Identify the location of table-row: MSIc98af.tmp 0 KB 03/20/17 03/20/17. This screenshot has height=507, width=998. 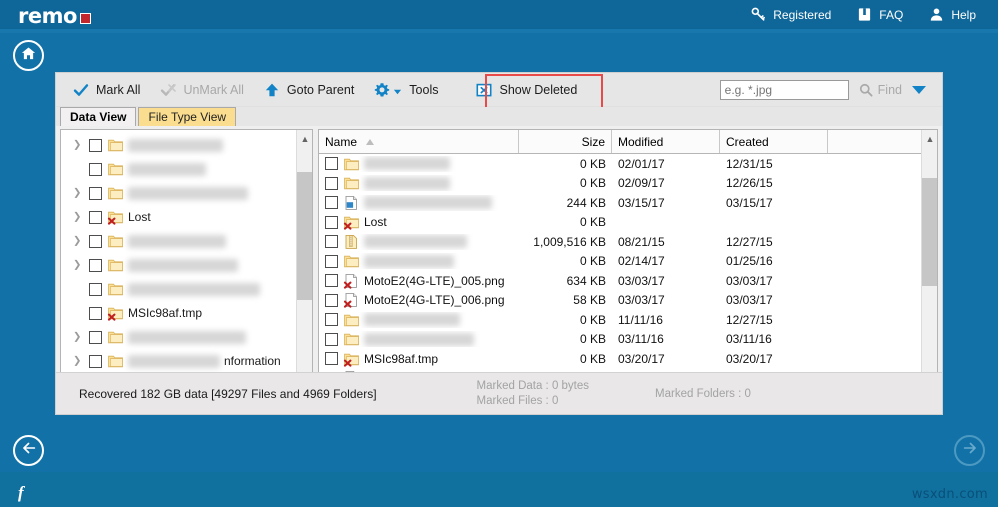
(628, 359).